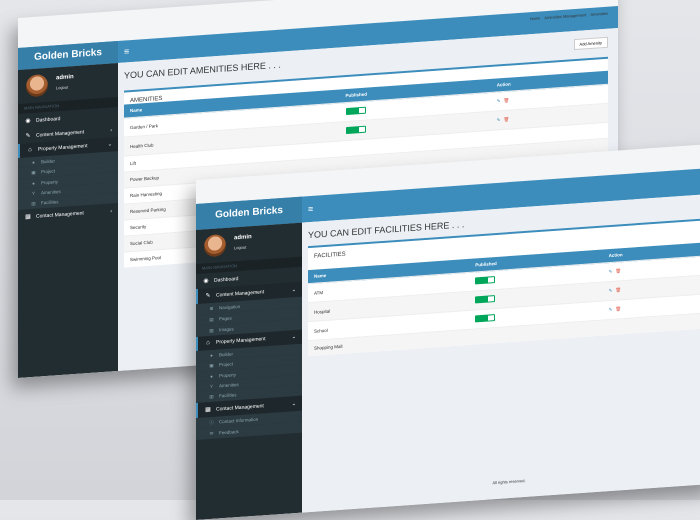 The width and height of the screenshot is (700, 520). I want to click on image-icon: ▨, so click(211, 330).